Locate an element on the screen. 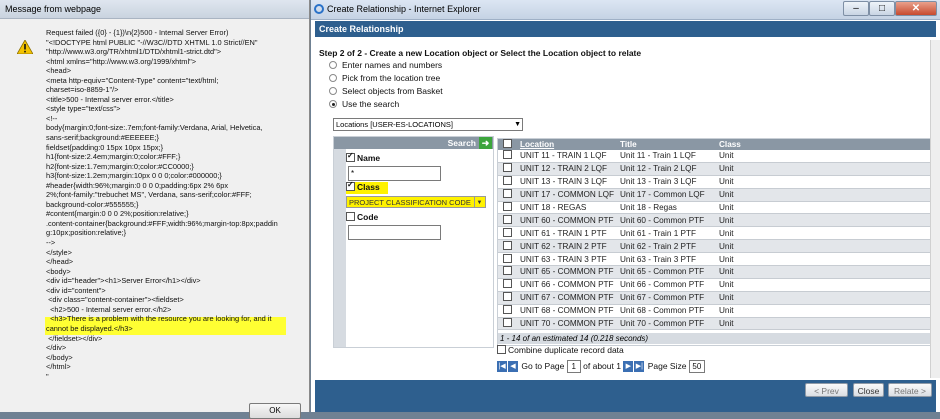  name-input: * is located at coordinates (394, 173).